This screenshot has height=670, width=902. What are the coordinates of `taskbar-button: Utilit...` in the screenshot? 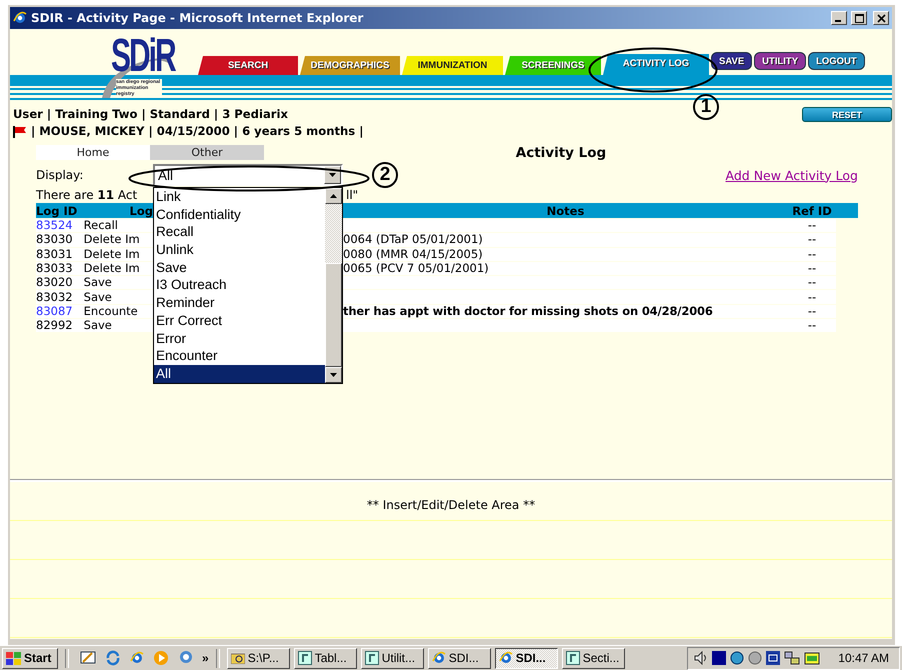 It's located at (392, 658).